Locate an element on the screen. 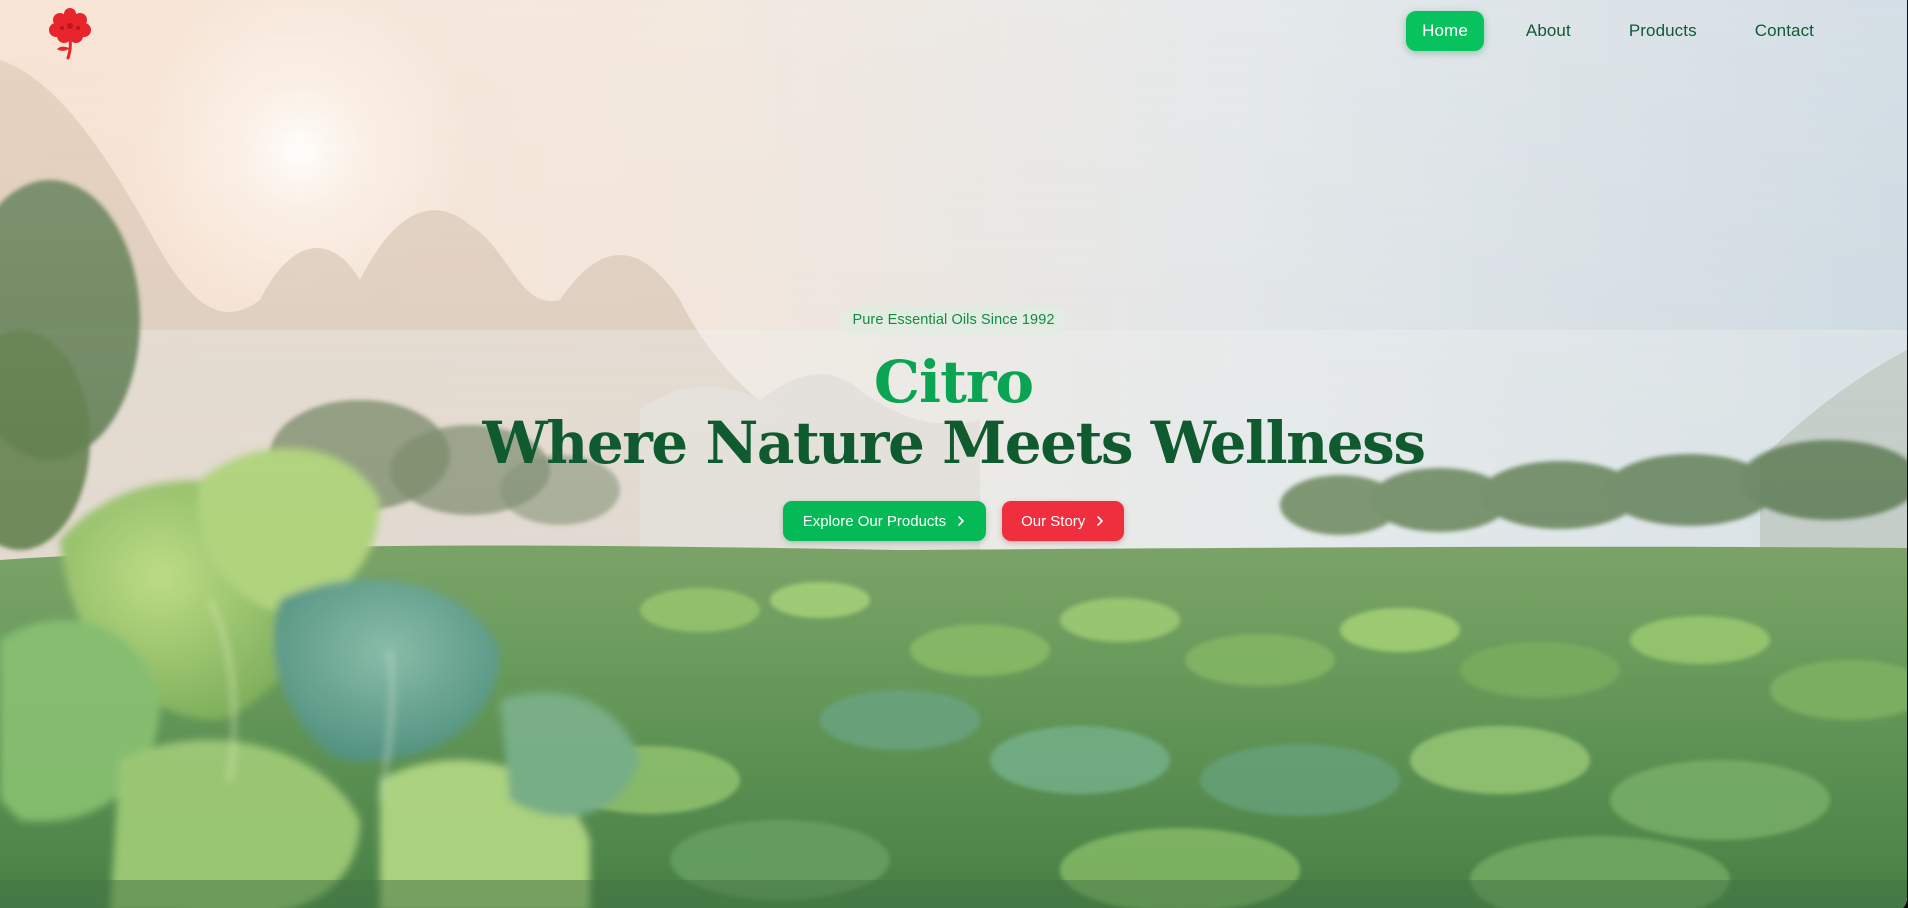 Image resolution: width=1908 pixels, height=908 pixels. main-navigation: Home About Products Contact is located at coordinates (1618, 31).